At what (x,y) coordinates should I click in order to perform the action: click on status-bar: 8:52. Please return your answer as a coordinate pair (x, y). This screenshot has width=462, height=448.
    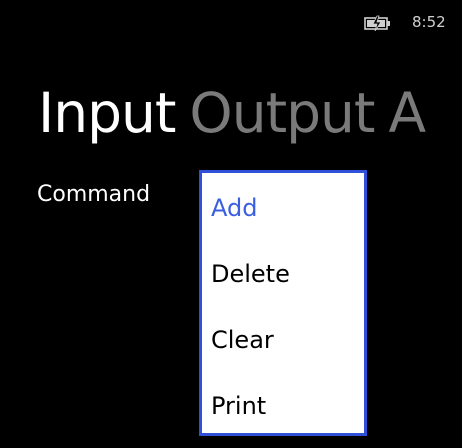
    Looking at the image, I should click on (231, 20).